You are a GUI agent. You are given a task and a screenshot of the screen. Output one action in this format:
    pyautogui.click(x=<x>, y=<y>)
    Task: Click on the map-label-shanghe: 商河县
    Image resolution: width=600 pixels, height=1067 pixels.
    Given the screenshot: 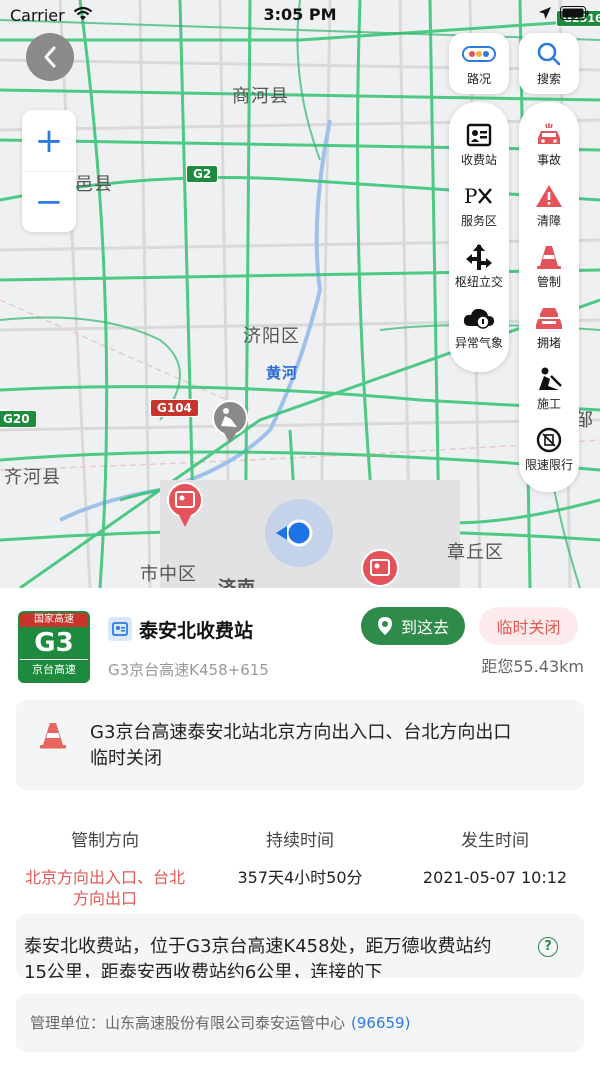 What is the action you would take?
    pyautogui.click(x=260, y=96)
    